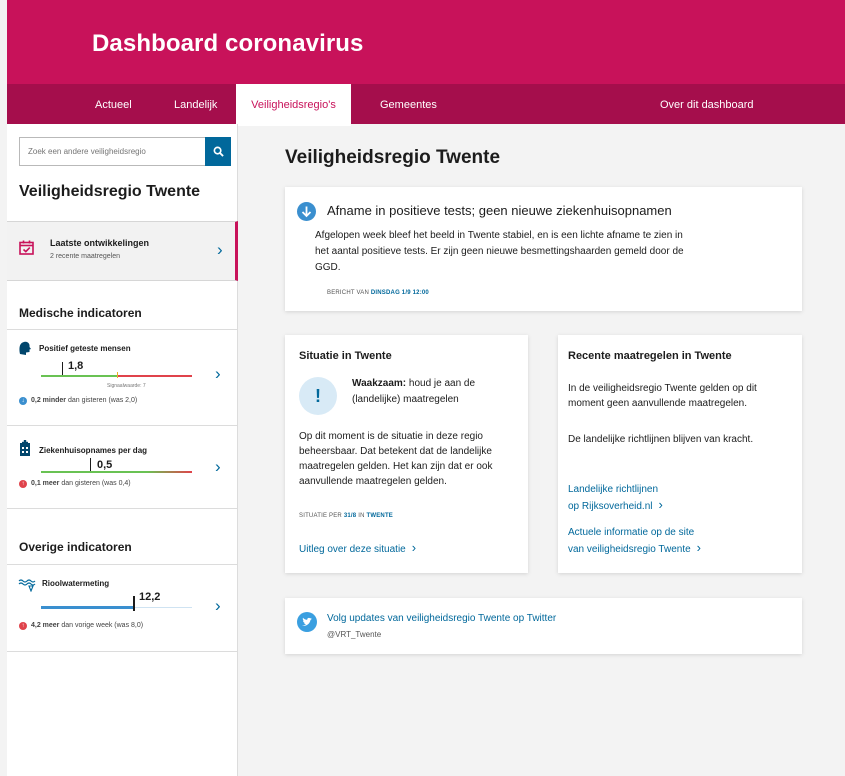 This screenshot has width=845, height=776. Describe the element at coordinates (75, 547) in the screenshot. I see `other-indicators-heading: Overige indicatoren` at that location.